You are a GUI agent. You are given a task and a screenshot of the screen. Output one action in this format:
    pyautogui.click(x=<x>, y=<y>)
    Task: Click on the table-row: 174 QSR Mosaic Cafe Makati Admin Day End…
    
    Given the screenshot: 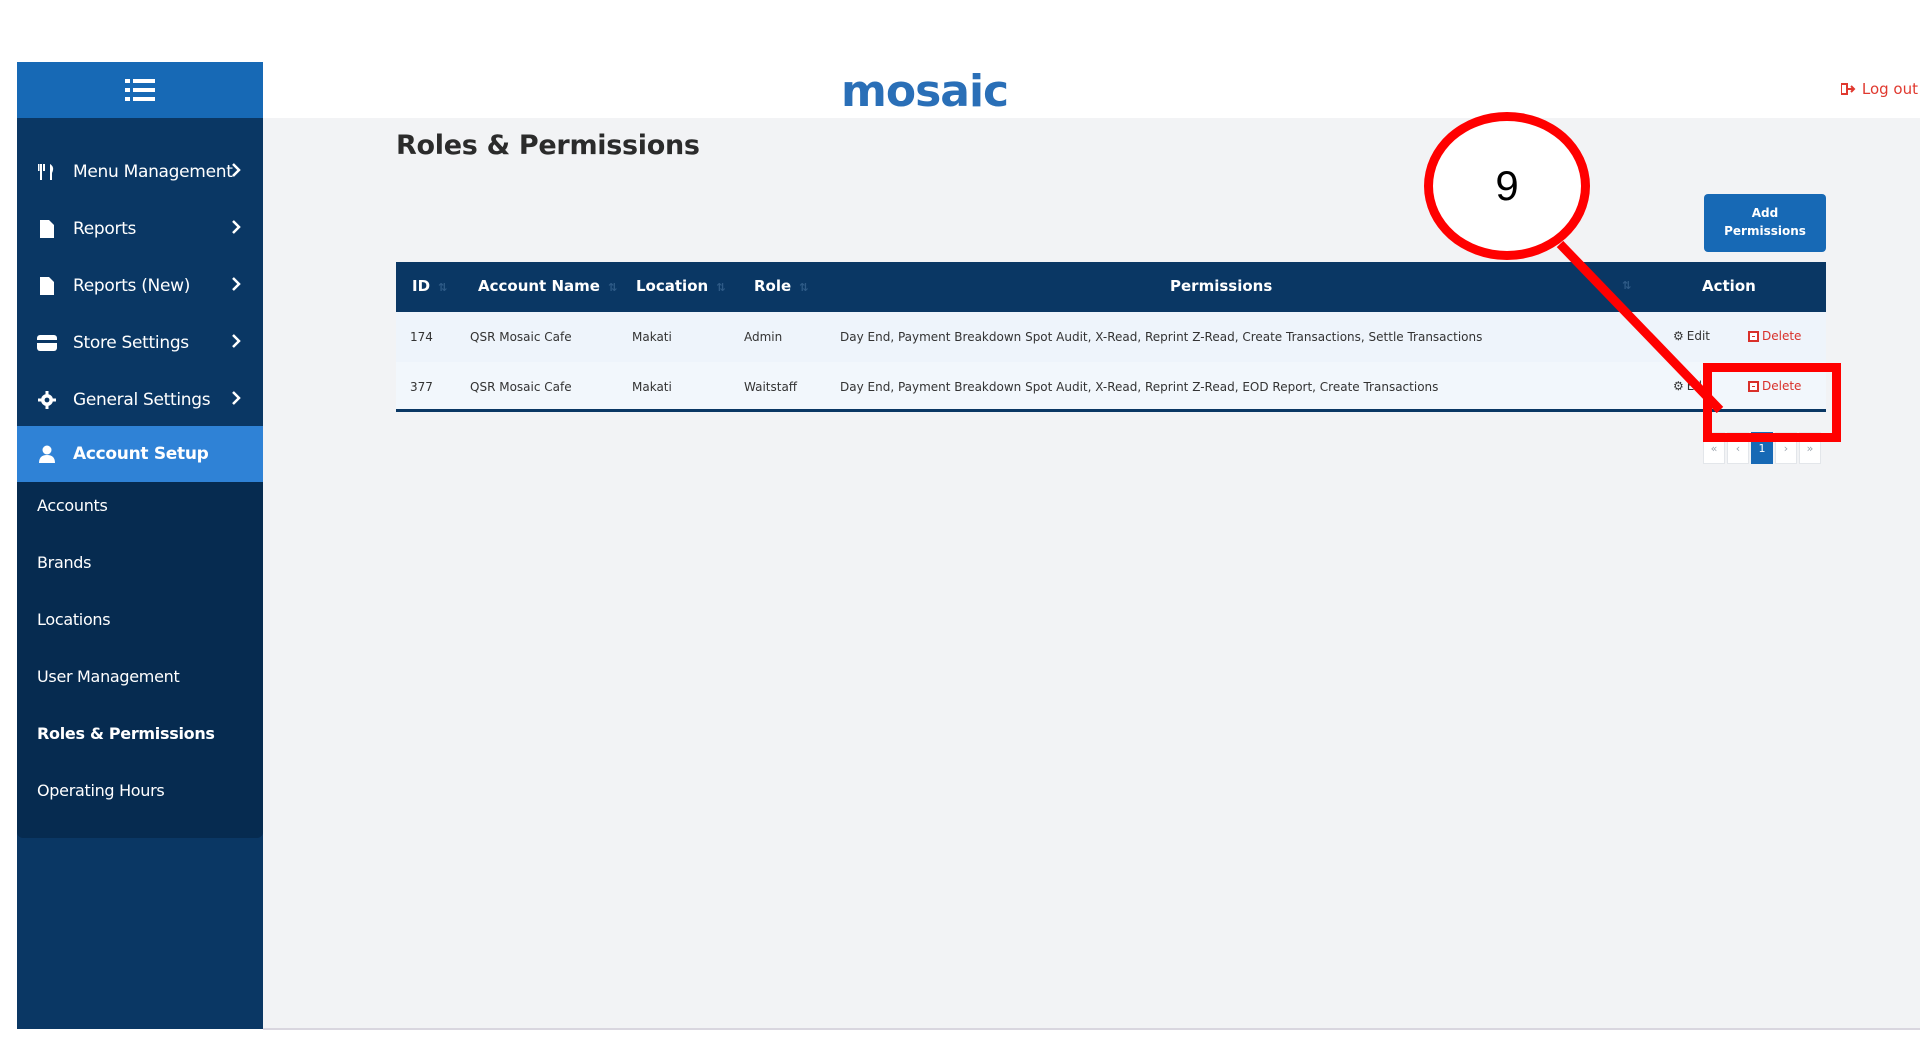 What is the action you would take?
    pyautogui.click(x=1111, y=337)
    